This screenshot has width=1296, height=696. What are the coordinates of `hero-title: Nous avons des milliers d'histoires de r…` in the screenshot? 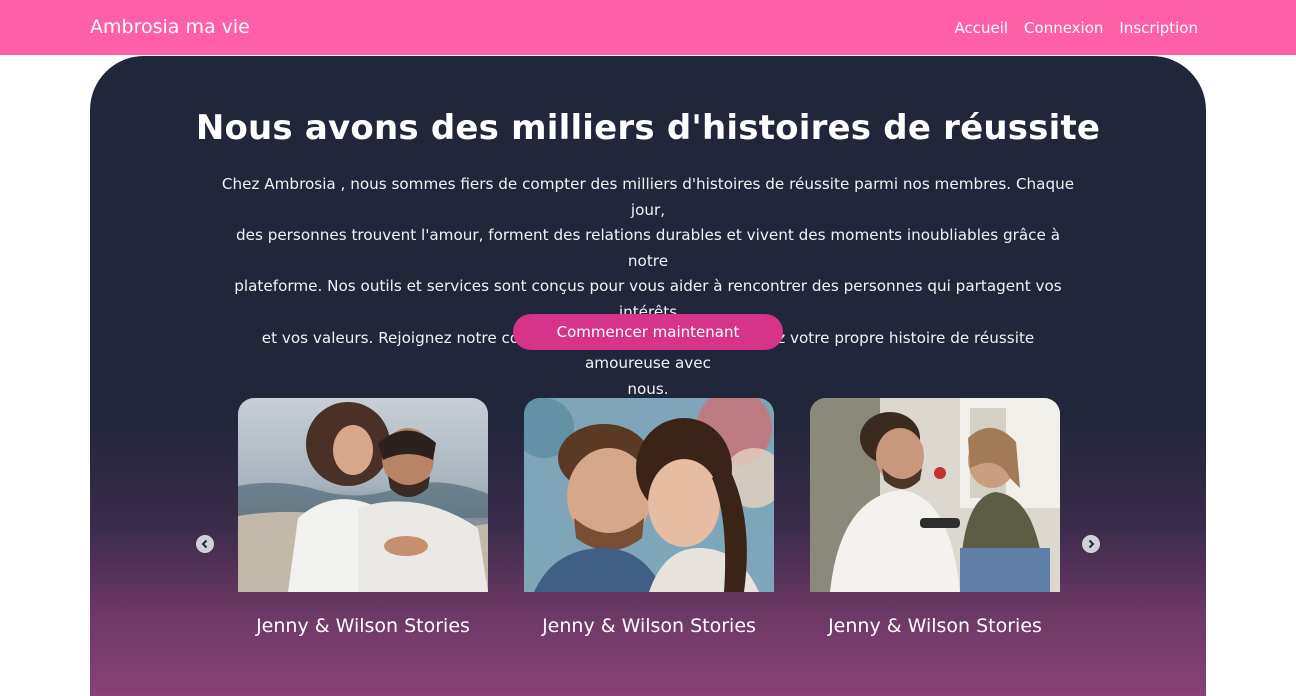 It's located at (648, 128).